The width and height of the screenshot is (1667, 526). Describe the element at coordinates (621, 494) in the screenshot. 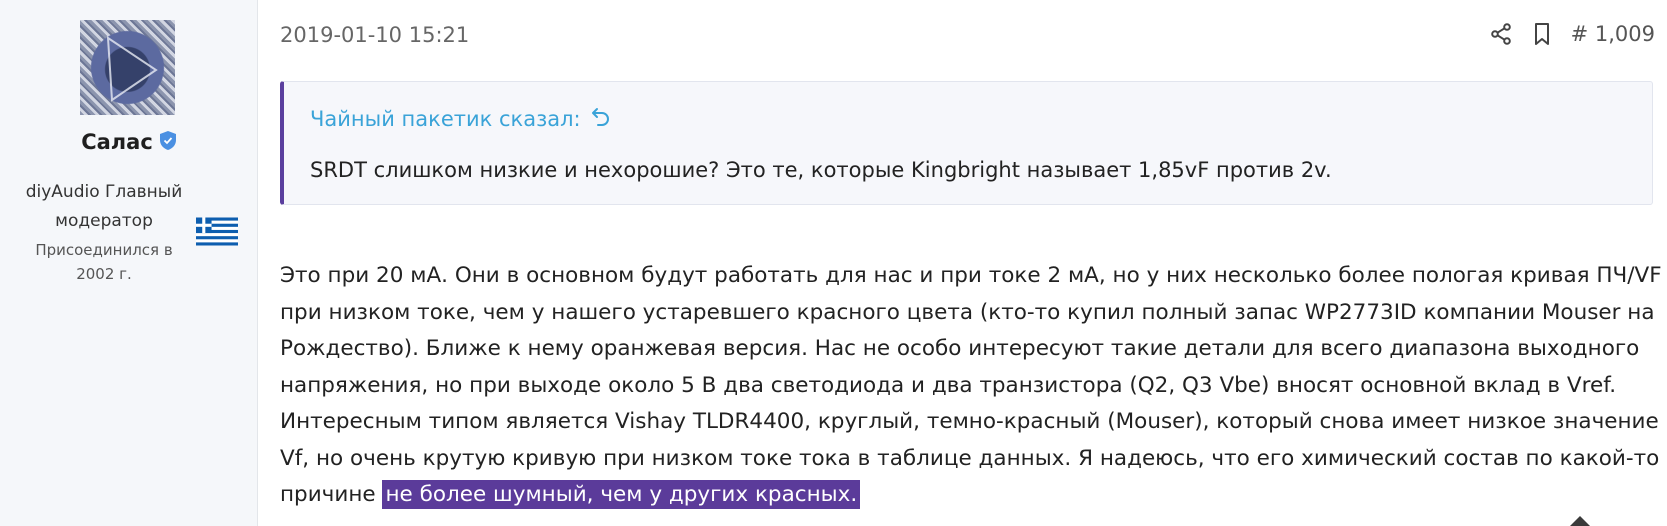

I see `selected-text-highlight: не более шумный, чем у других красных.` at that location.